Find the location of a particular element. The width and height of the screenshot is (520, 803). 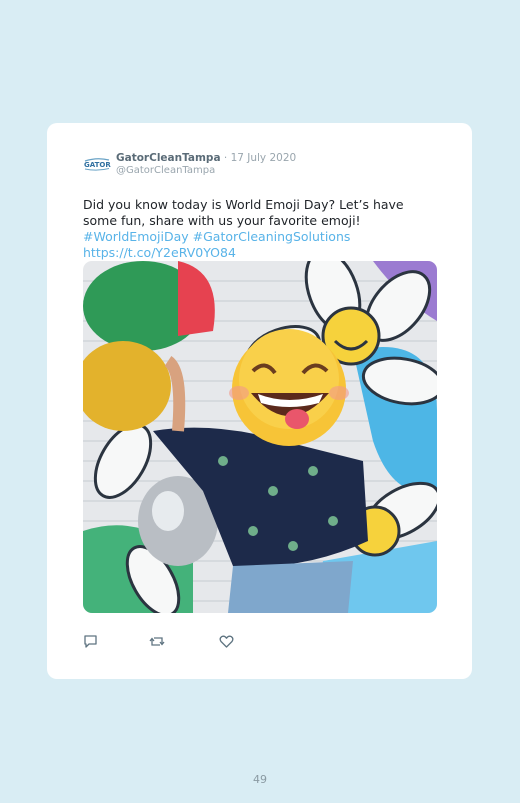

retweet-icon is located at coordinates (157, 641).